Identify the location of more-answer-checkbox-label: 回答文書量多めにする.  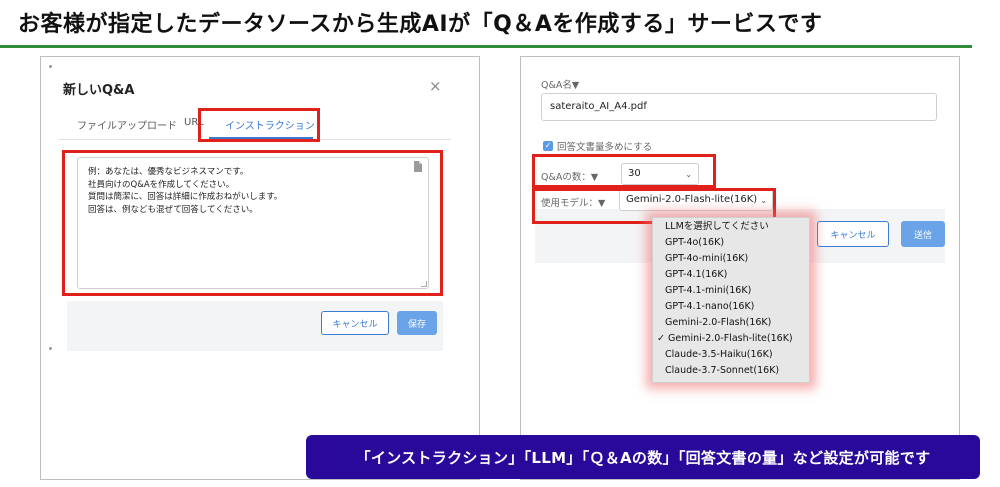
(604, 146).